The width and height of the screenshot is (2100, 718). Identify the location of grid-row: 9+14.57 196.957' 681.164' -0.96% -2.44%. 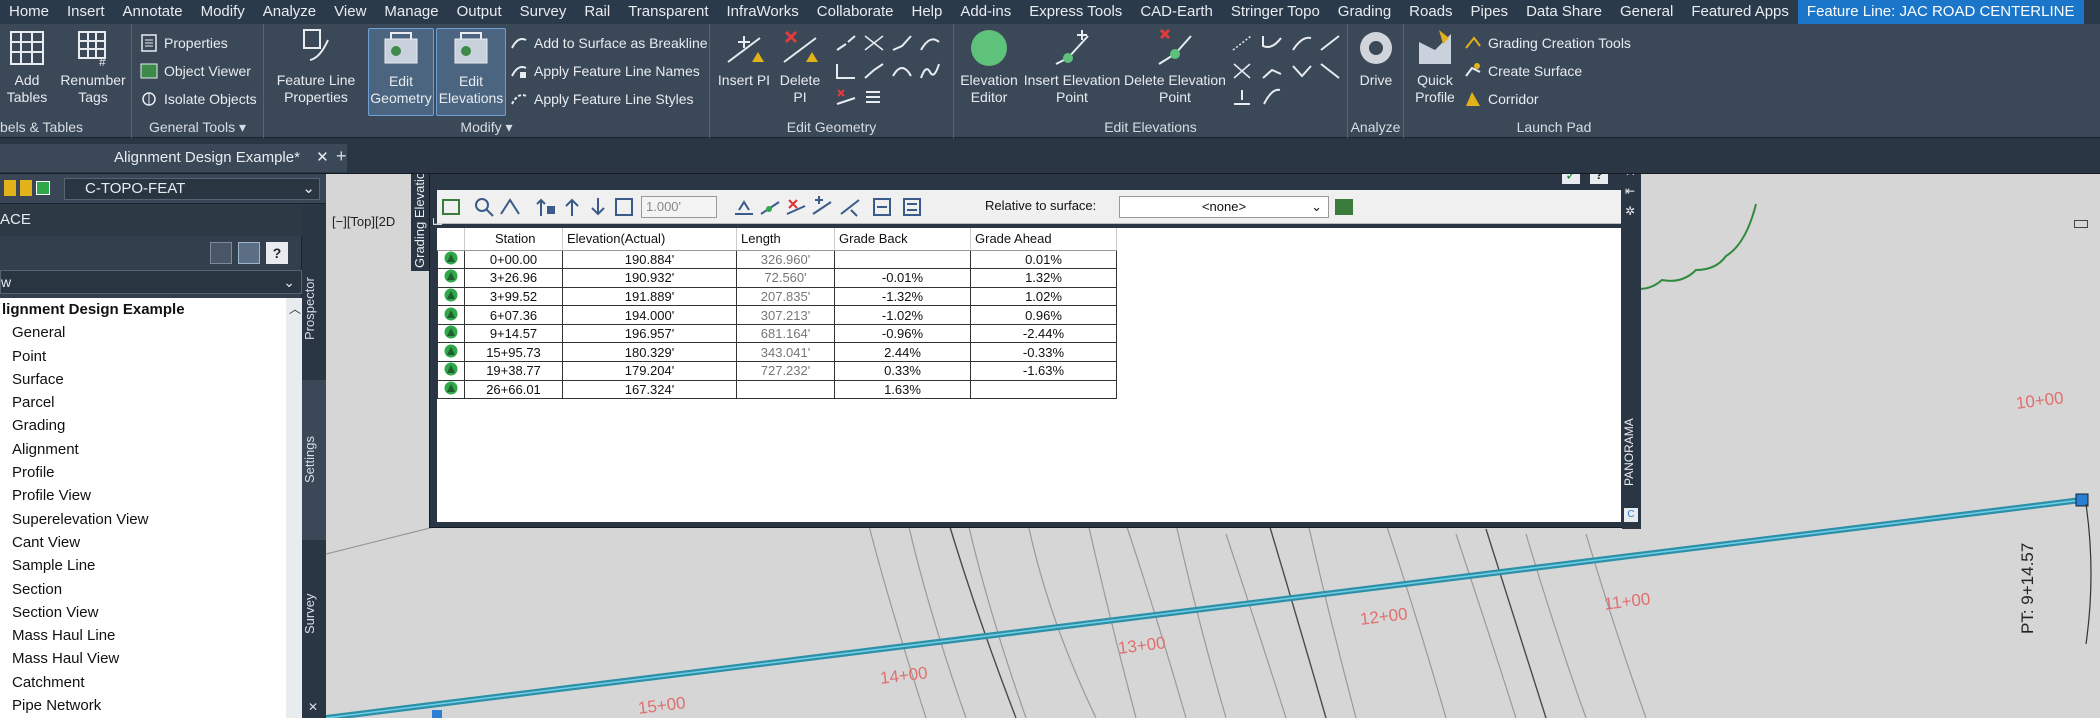
(777, 333).